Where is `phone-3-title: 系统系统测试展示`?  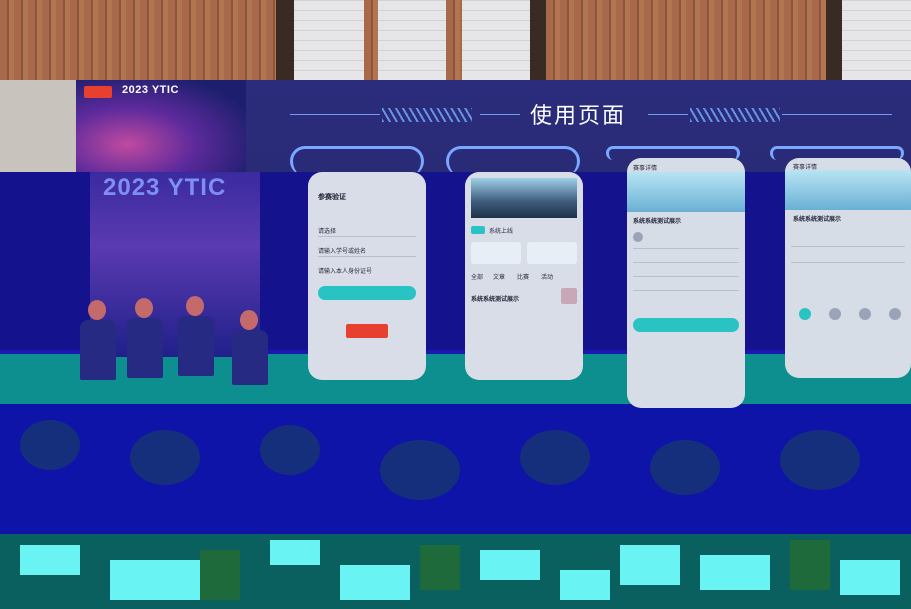 phone-3-title: 系统系统测试展示 is located at coordinates (657, 222).